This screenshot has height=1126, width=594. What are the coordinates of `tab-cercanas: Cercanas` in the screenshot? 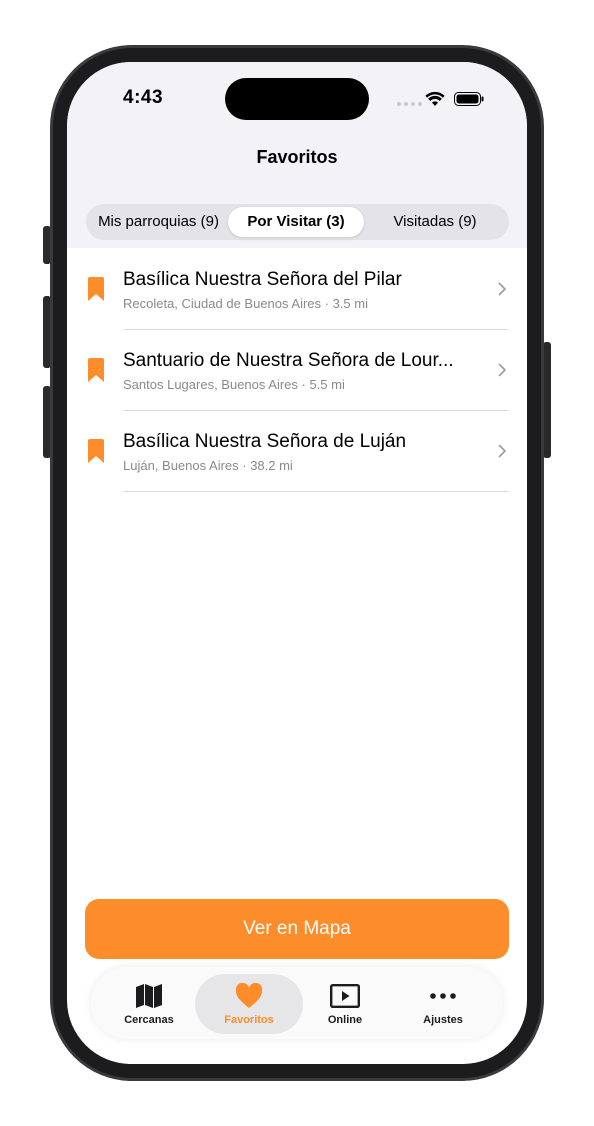 It's located at (149, 1003).